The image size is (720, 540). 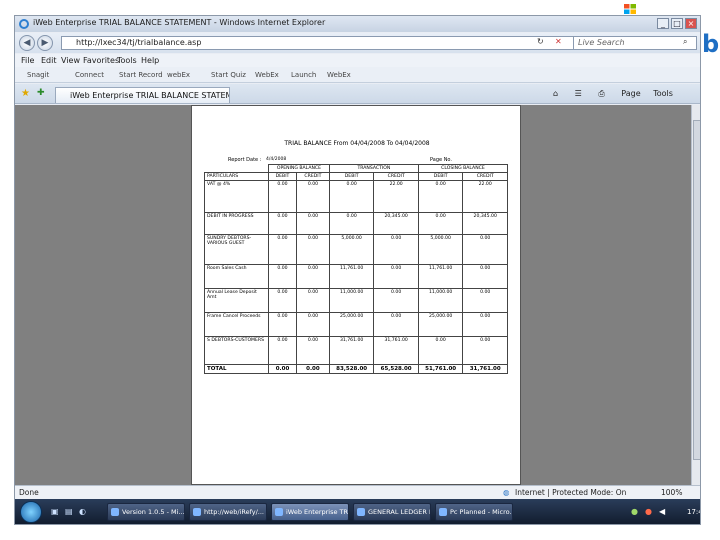 What do you see at coordinates (540, 41) in the screenshot?
I see `refresh-icon: ↻` at bounding box center [540, 41].